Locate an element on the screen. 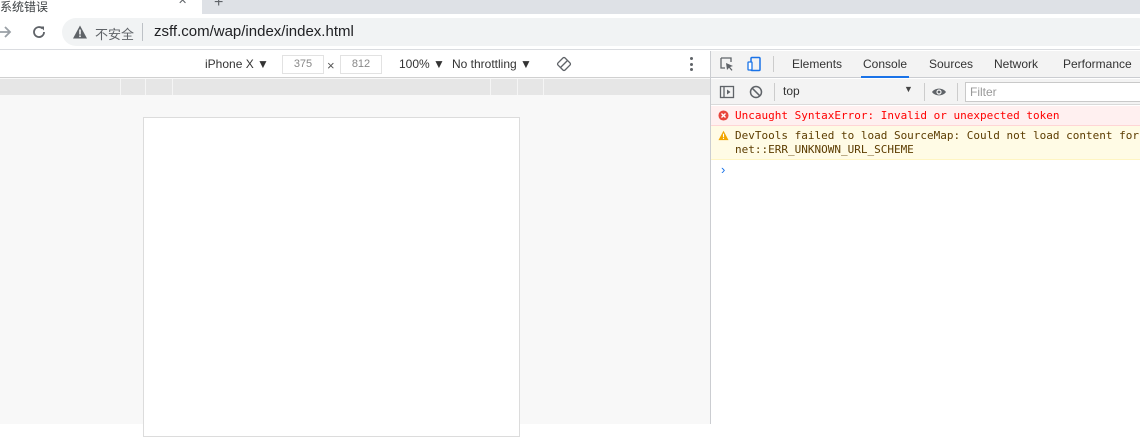  device-select: iPhone X ▼ is located at coordinates (237, 64).